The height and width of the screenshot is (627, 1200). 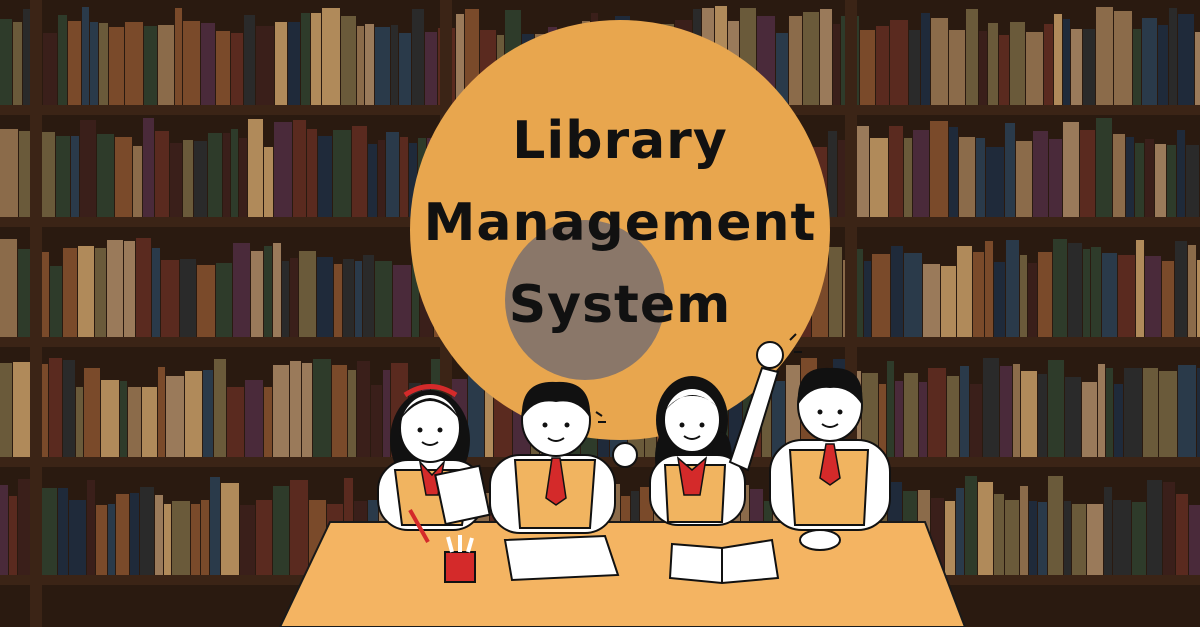 What do you see at coordinates (460, 567) in the screenshot?
I see `pencil-cup-icon` at bounding box center [460, 567].